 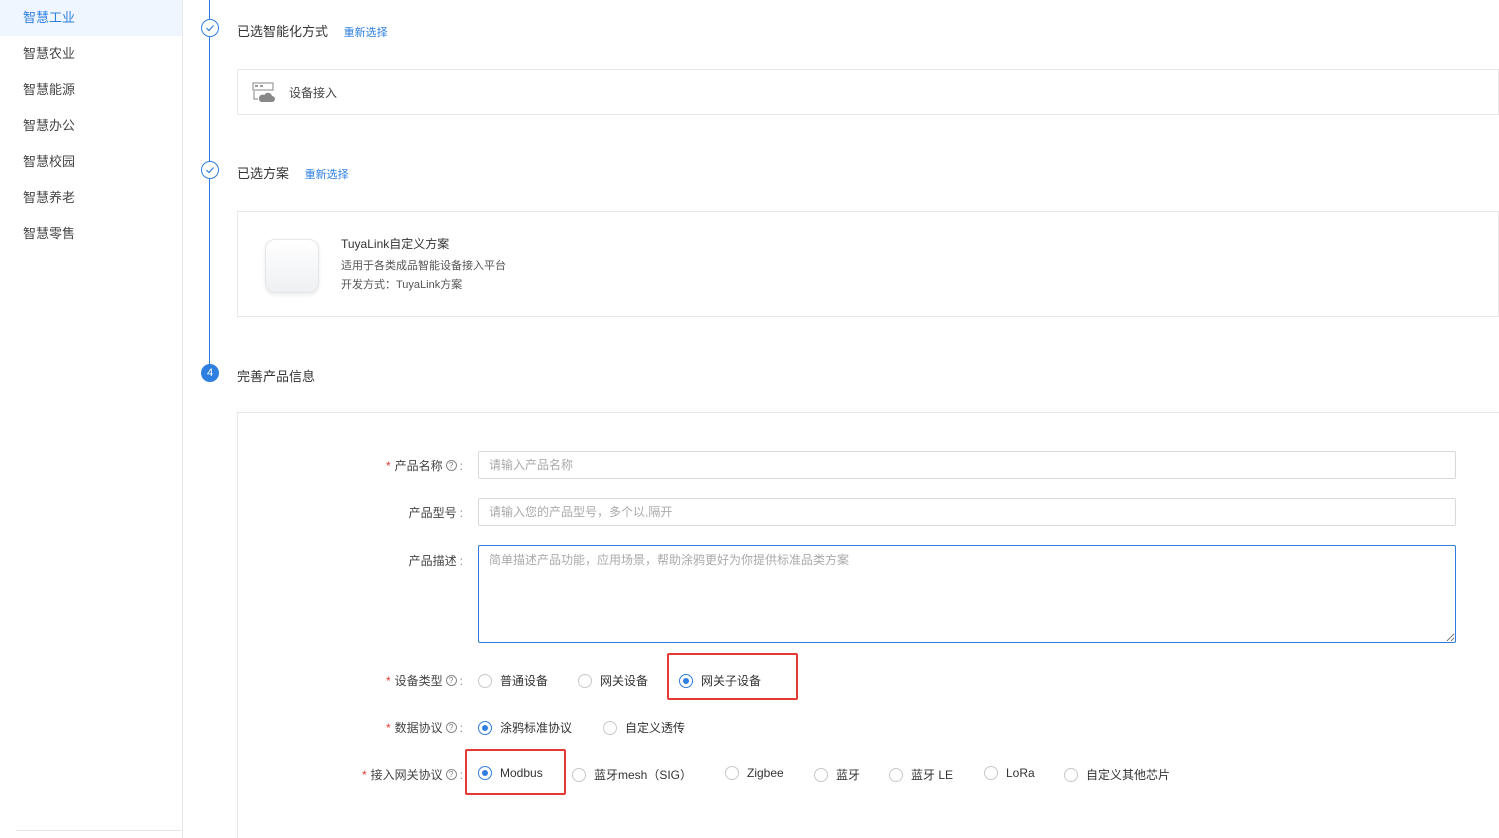 What do you see at coordinates (292, 266) in the screenshot?
I see `plan-thumbnail` at bounding box center [292, 266].